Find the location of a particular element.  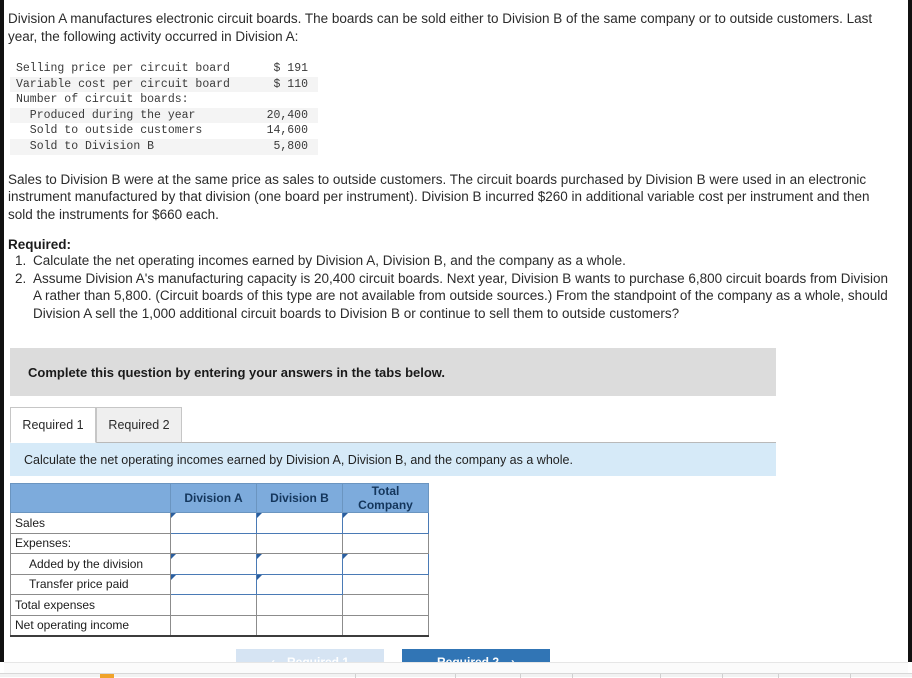

answer-row-label: Transfer price paid is located at coordinates (90, 584).